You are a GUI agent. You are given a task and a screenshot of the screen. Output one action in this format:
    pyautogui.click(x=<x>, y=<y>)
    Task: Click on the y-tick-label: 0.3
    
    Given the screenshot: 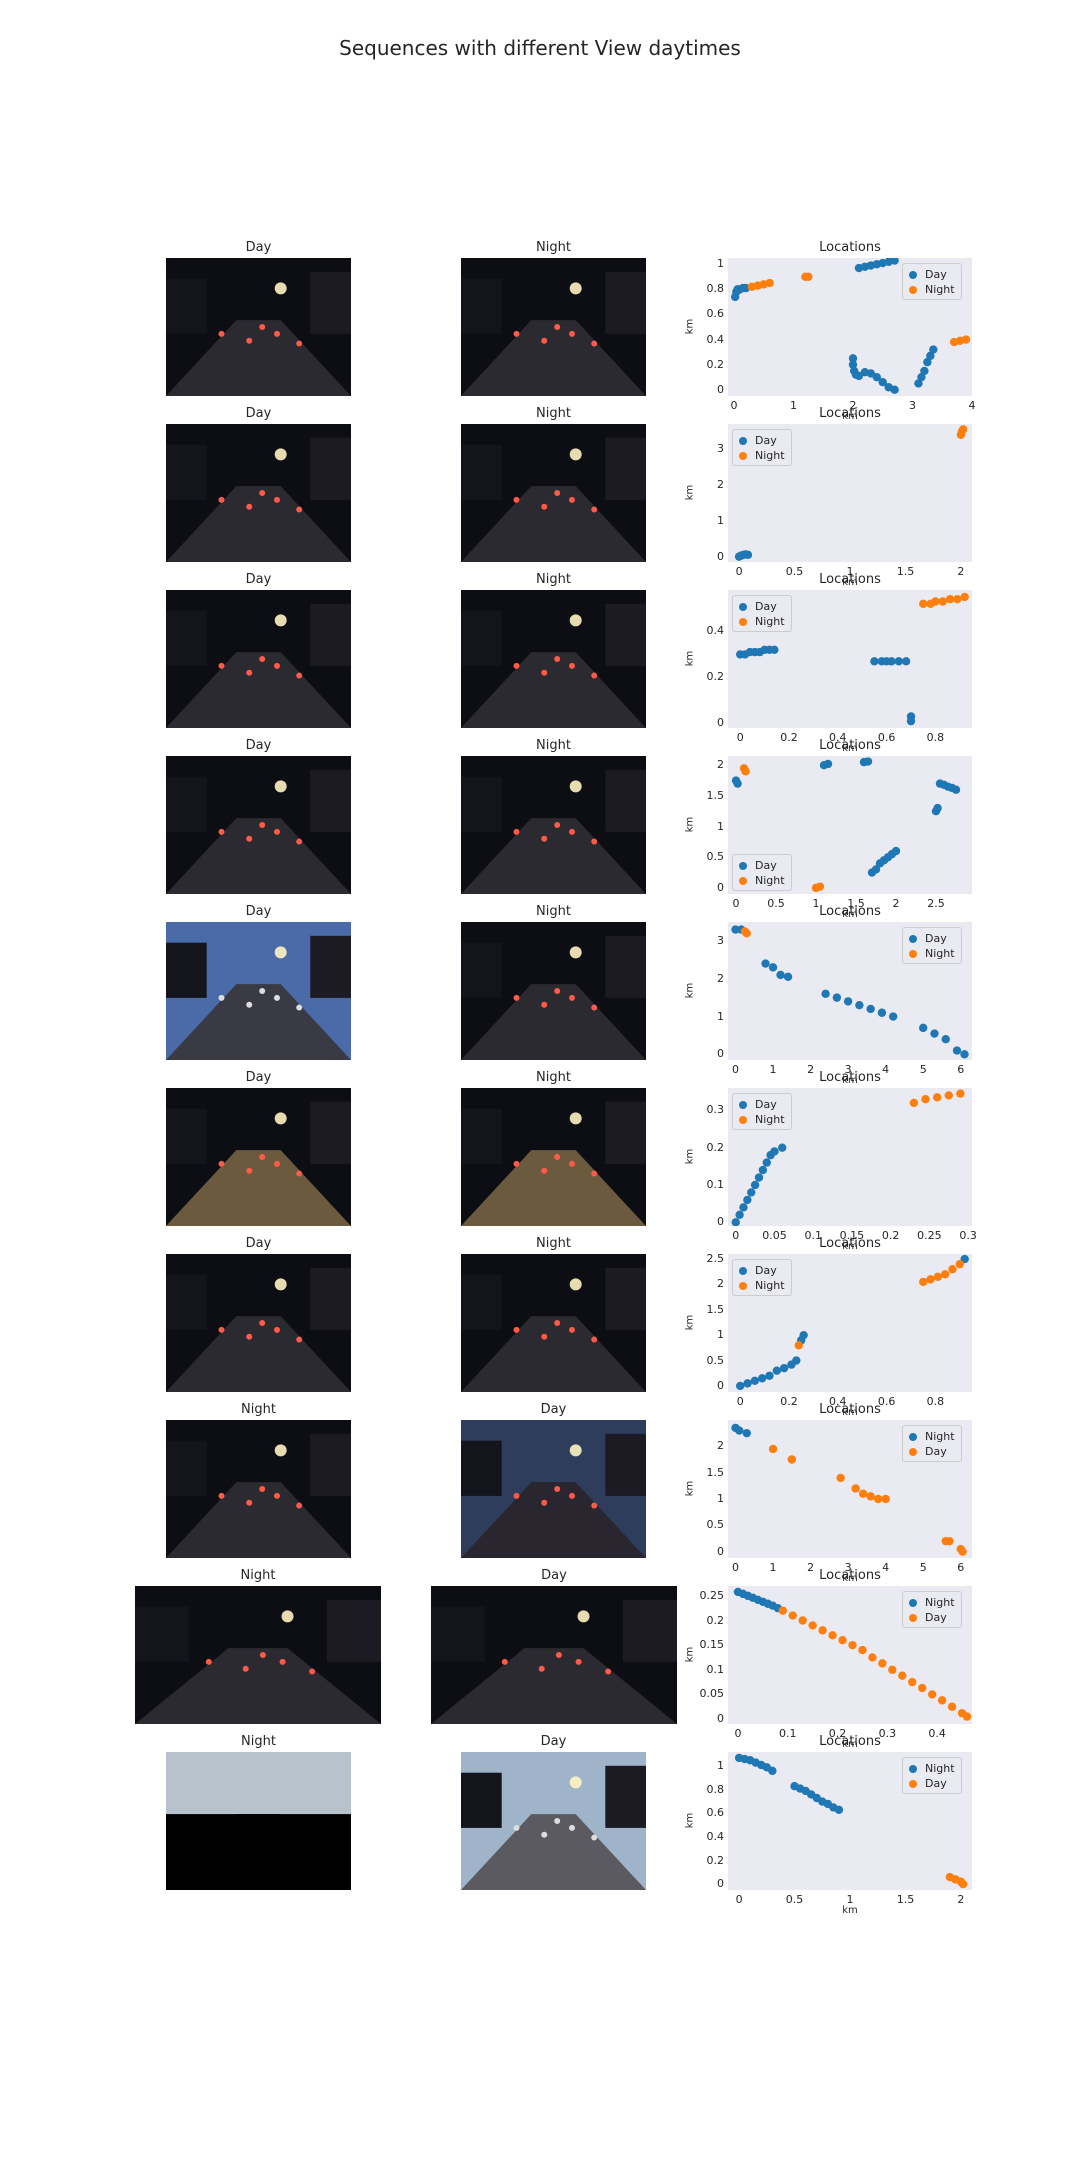 What is the action you would take?
    pyautogui.click(x=715, y=1110)
    